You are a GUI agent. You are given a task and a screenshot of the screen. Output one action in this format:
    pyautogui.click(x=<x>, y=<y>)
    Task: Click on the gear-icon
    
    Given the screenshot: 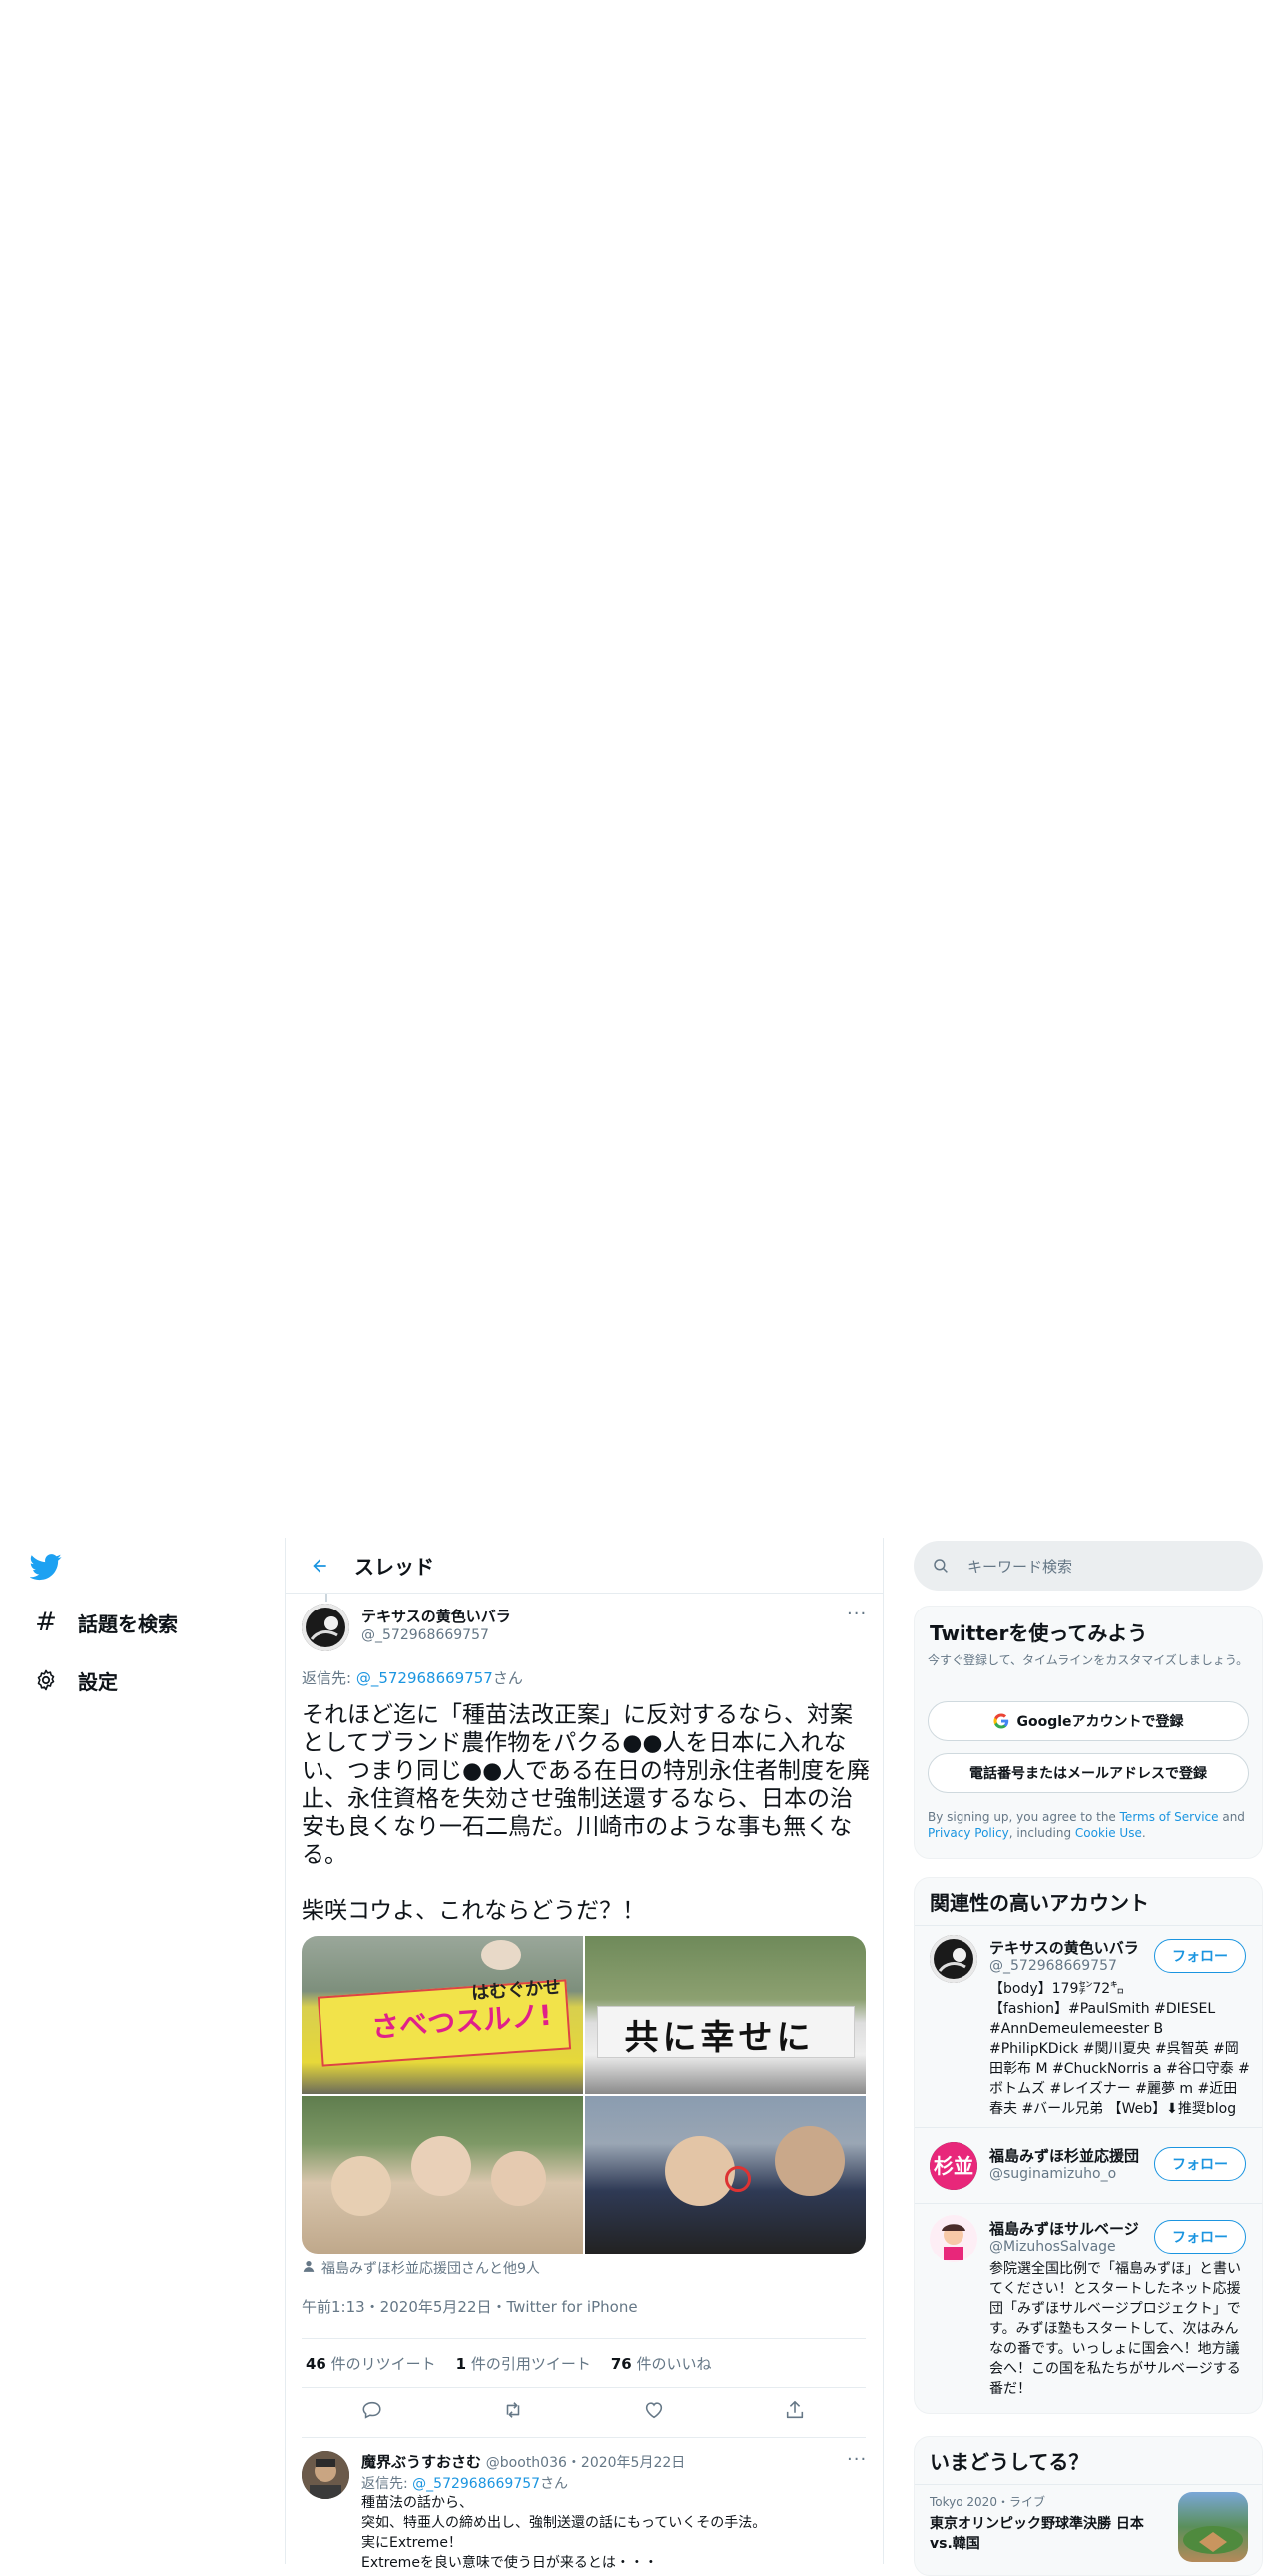 What is the action you would take?
    pyautogui.click(x=46, y=1680)
    